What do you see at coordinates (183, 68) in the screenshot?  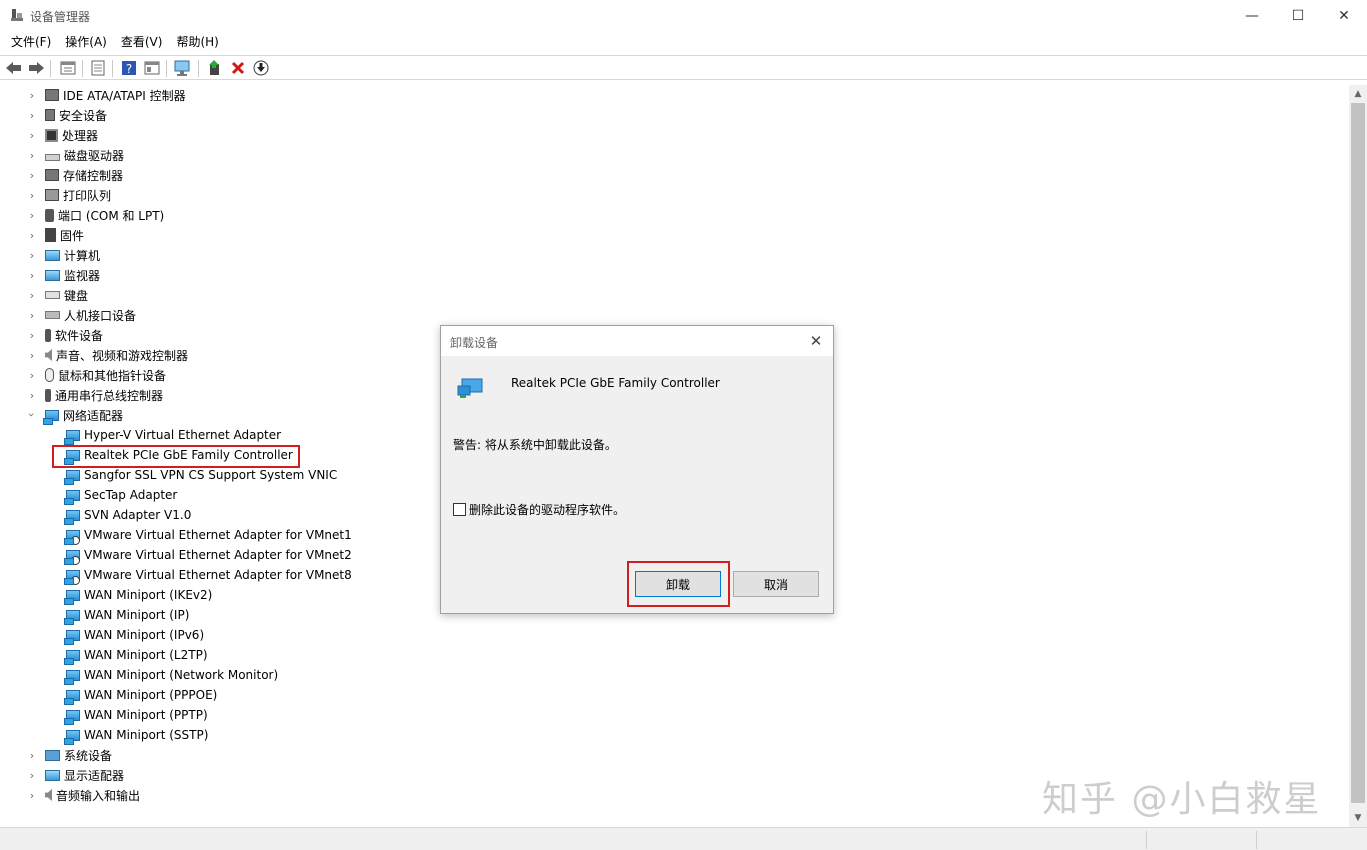 I see `monitor-scan-icon` at bounding box center [183, 68].